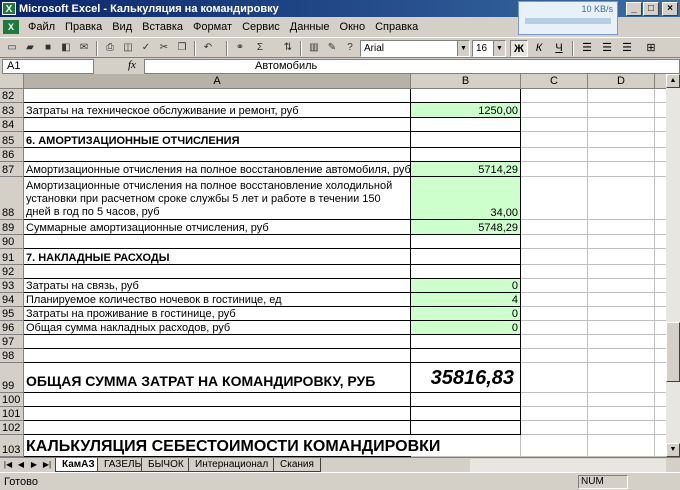 This screenshot has height=490, width=680. What do you see at coordinates (466, 227) in the screenshot?
I see `cell-b89: 5748,29` at bounding box center [466, 227].